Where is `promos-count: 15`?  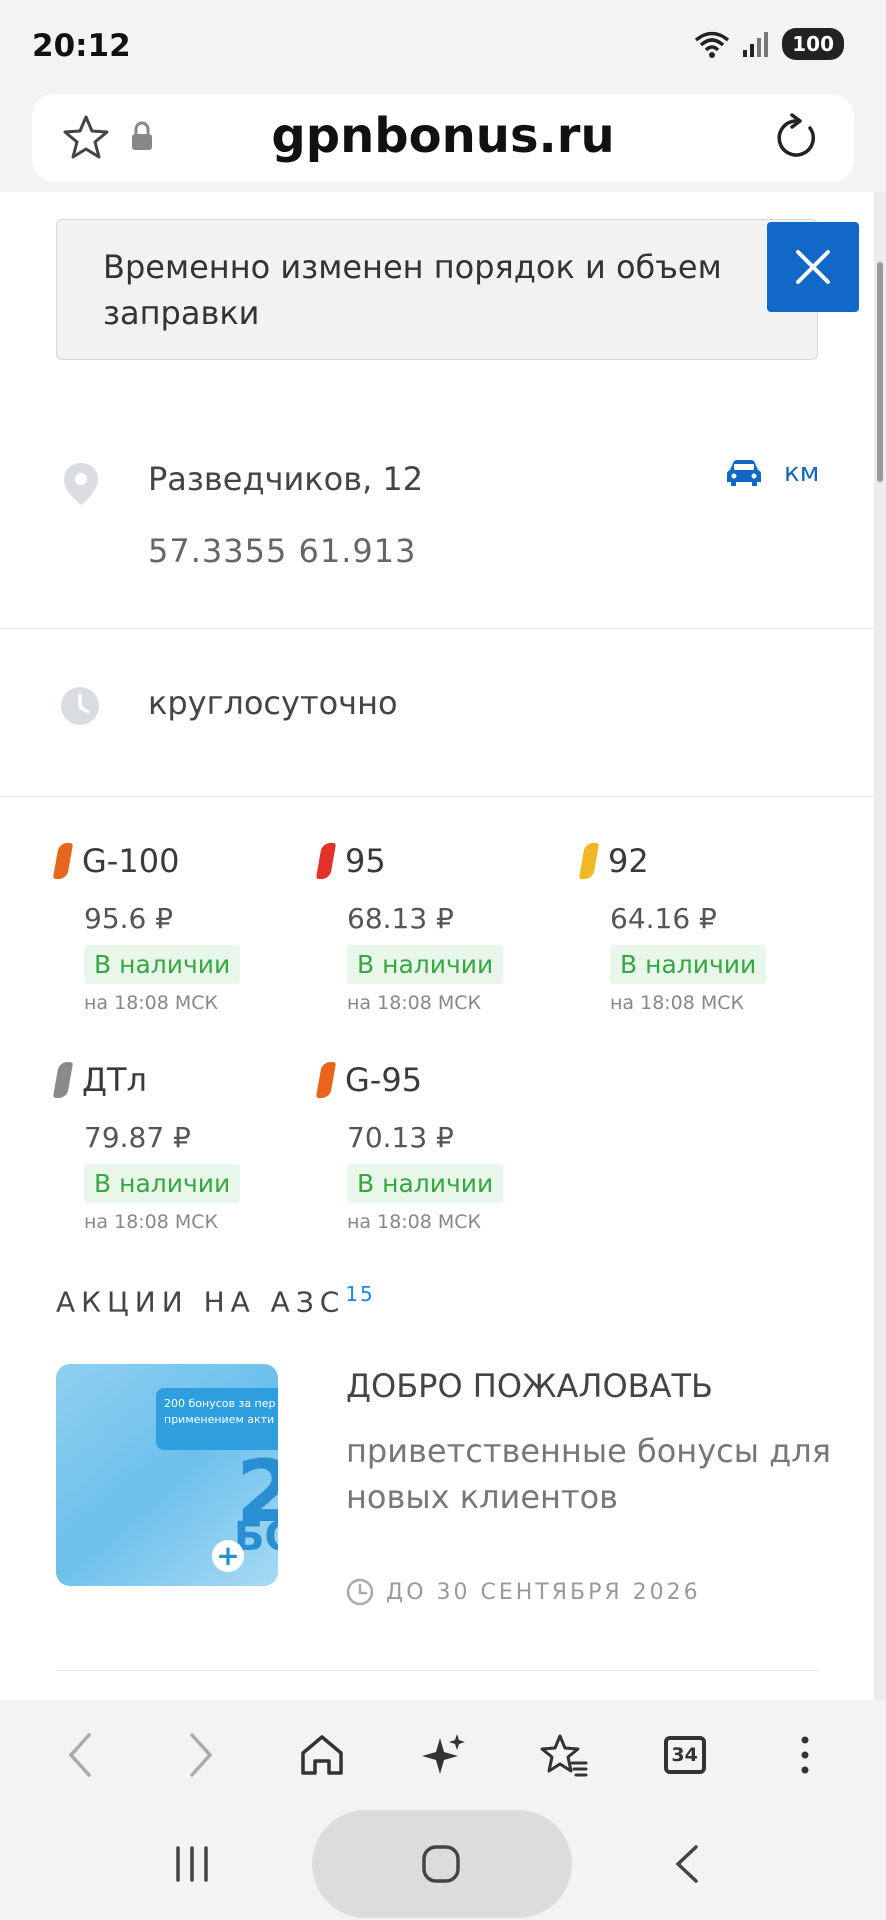 promos-count: 15 is located at coordinates (360, 1294).